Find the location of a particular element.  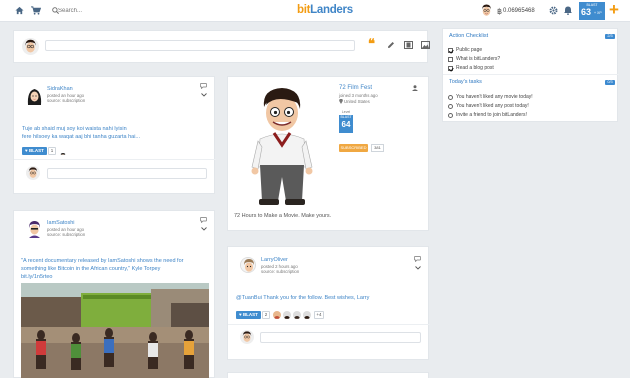

tasks-title: Today's tasks is located at coordinates (465, 82).